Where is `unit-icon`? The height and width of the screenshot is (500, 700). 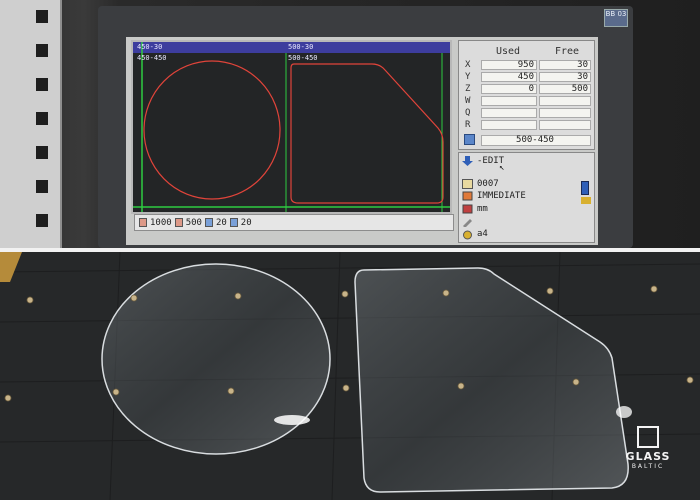
unit-icon is located at coordinates (467, 209).